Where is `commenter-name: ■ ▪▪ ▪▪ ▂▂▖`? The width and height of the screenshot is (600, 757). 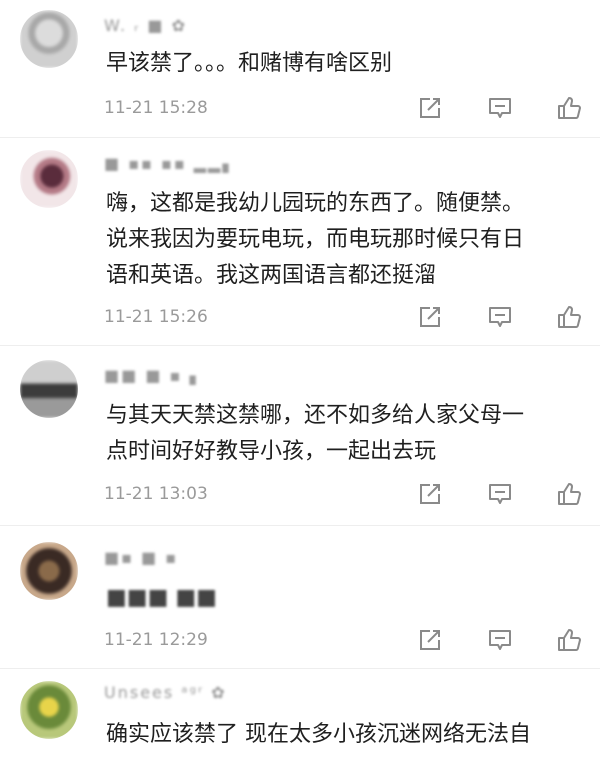 commenter-name: ■ ▪▪ ▪▪ ▂▂▖ is located at coordinates (170, 163).